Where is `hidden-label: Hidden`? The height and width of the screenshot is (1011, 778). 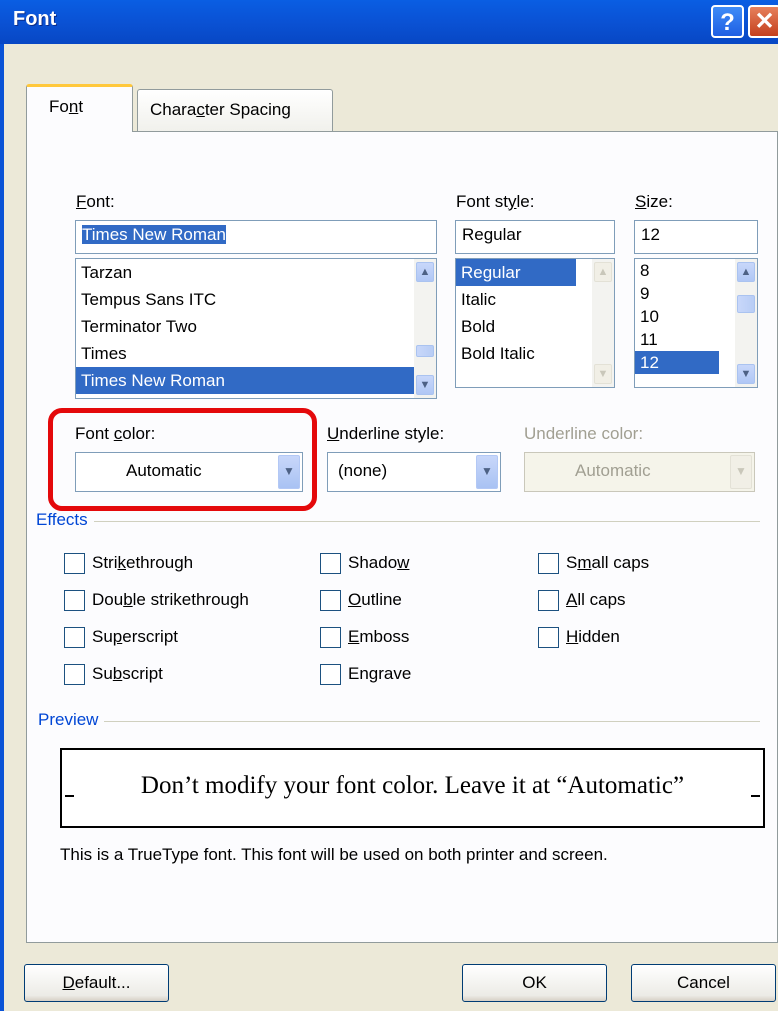
hidden-label: Hidden is located at coordinates (593, 636).